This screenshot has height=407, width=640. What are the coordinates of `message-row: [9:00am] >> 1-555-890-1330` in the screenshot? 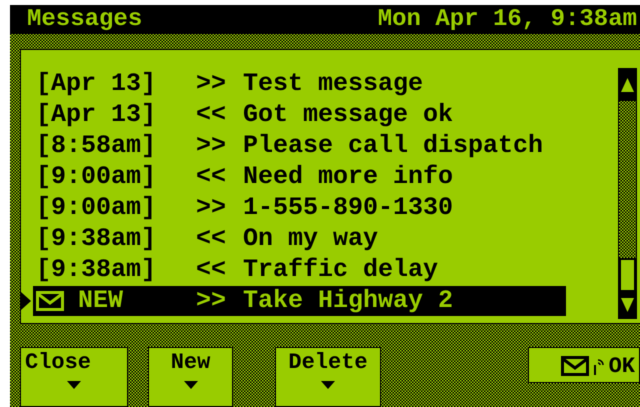 It's located at (299, 207).